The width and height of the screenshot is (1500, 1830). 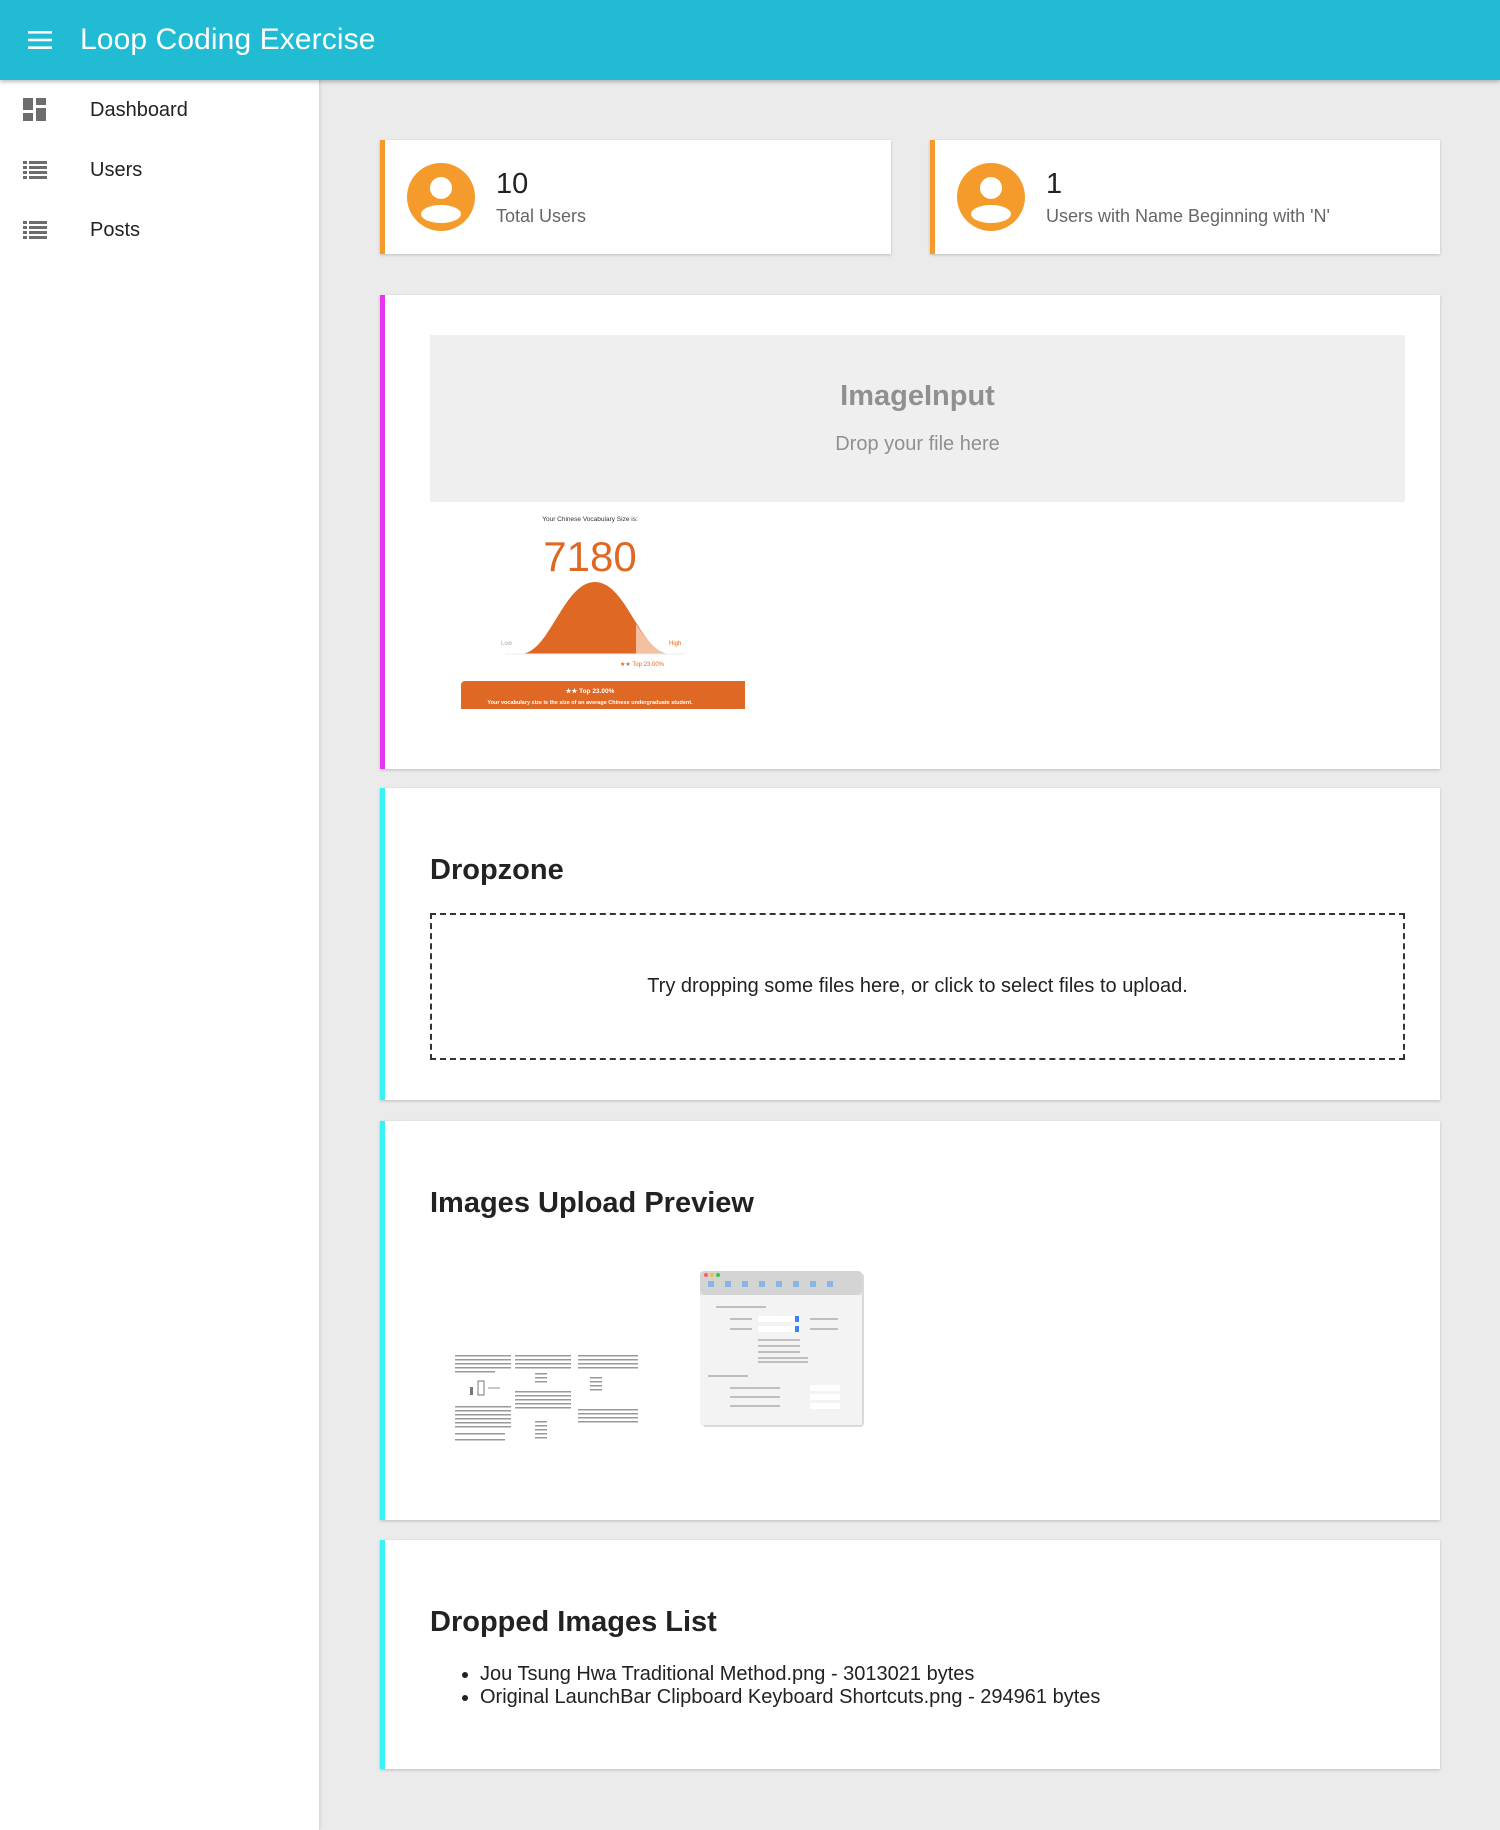 What do you see at coordinates (750, 40) in the screenshot?
I see `app-bar: Loop Coding Exercise` at bounding box center [750, 40].